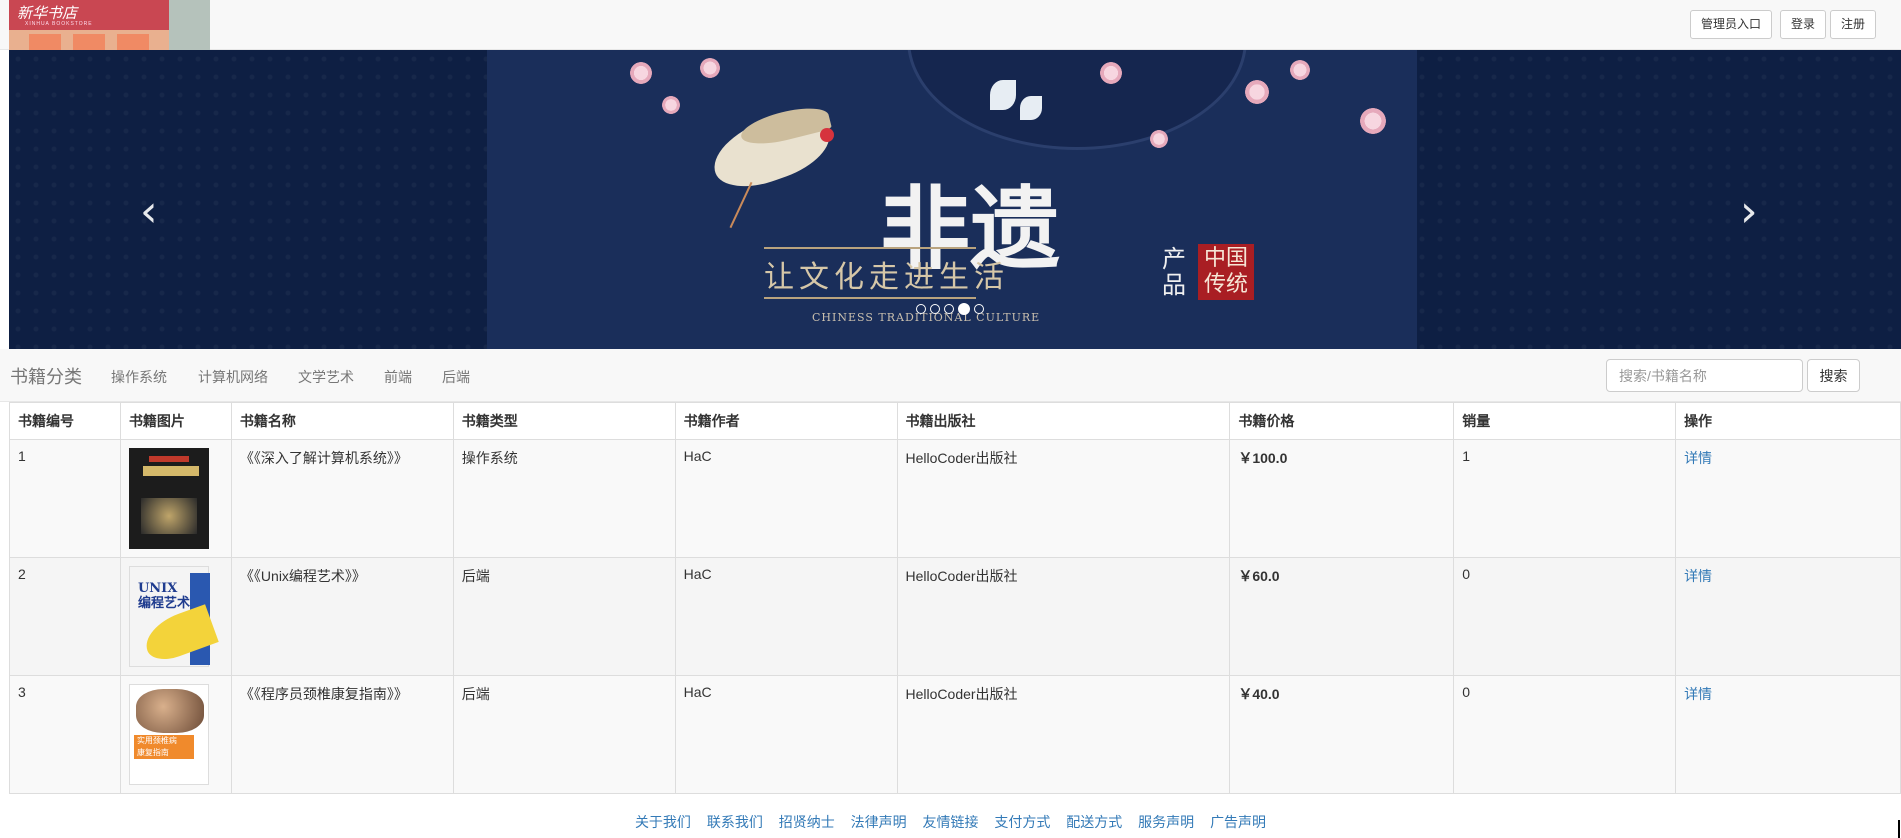 The width and height of the screenshot is (1901, 838). I want to click on footer-link-ads: 广告声明, so click(1238, 822).